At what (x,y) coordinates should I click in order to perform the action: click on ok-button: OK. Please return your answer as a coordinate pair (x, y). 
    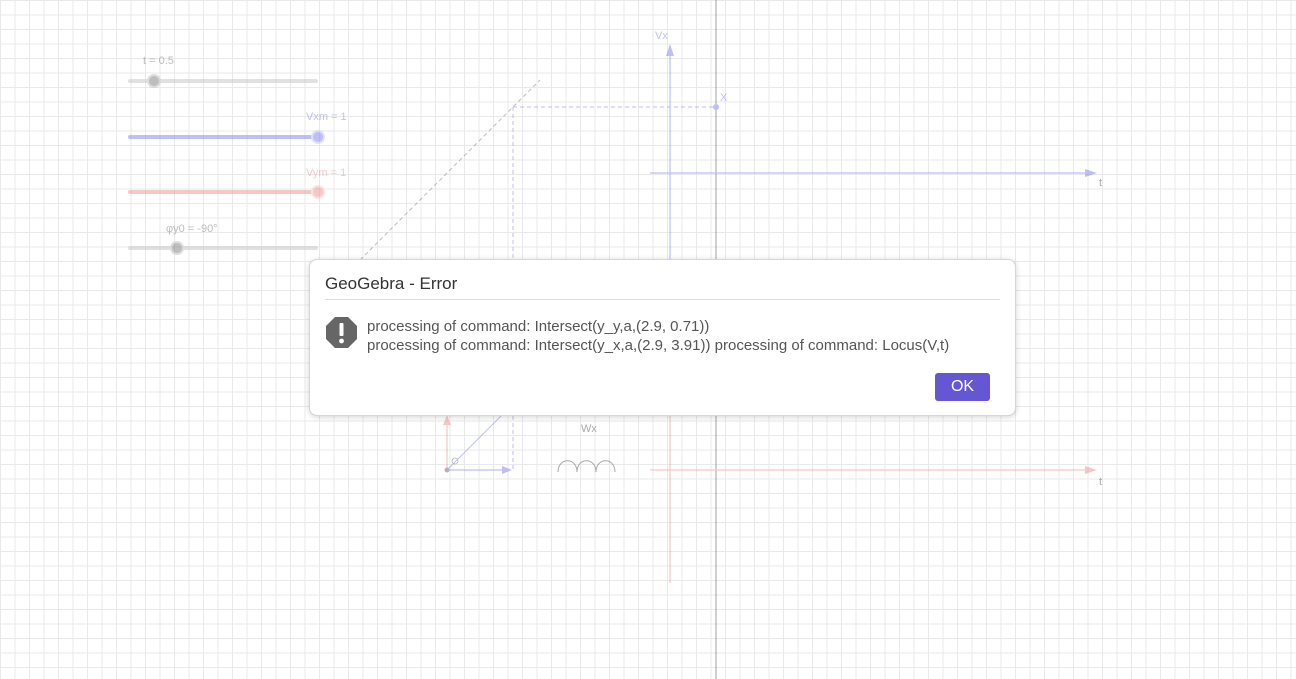
    Looking at the image, I should click on (962, 387).